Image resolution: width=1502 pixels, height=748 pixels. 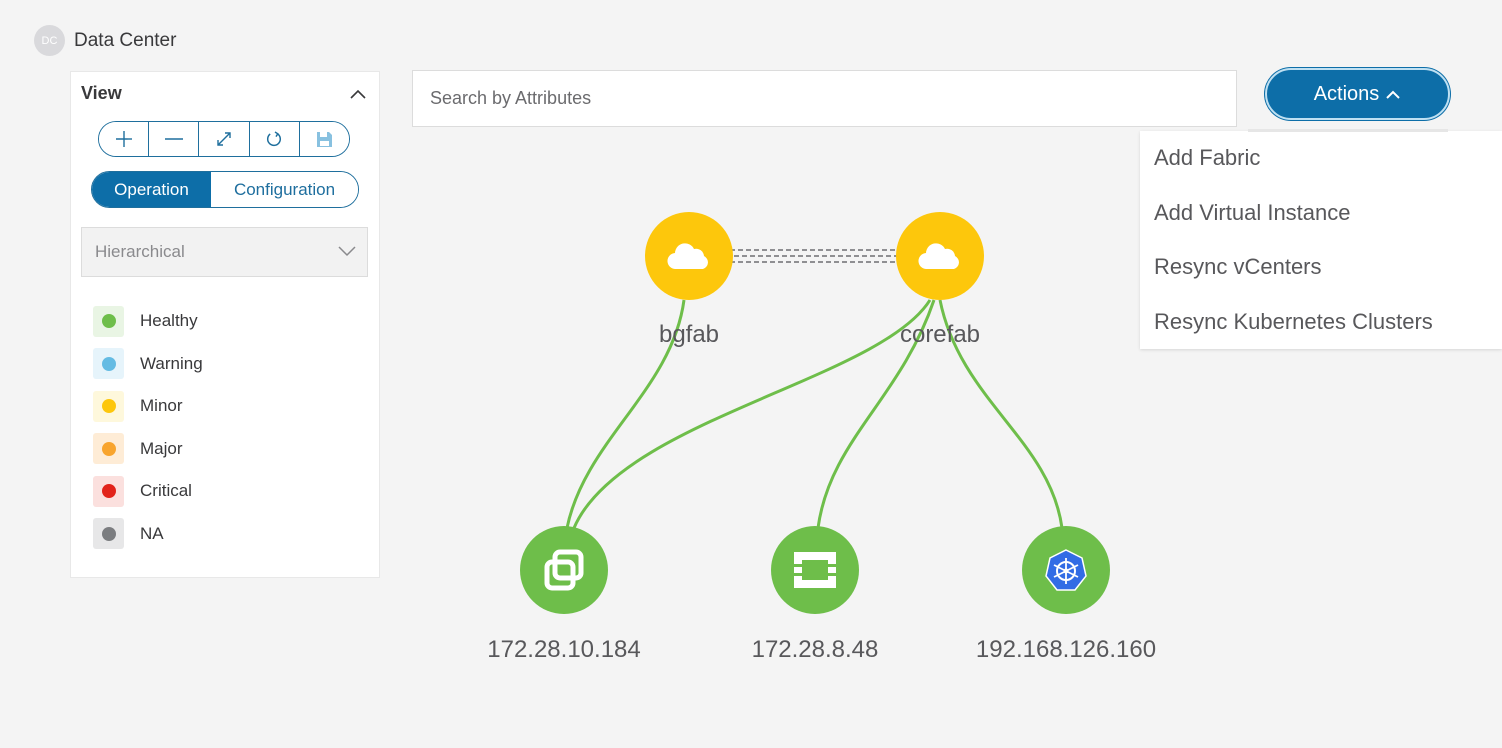 I want to click on legend-label: Warning, so click(x=171, y=363).